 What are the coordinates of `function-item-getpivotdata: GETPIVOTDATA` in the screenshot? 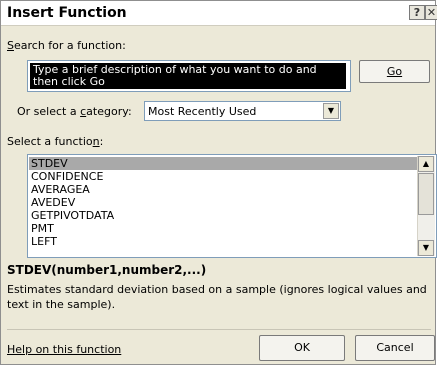 It's located at (72, 215).